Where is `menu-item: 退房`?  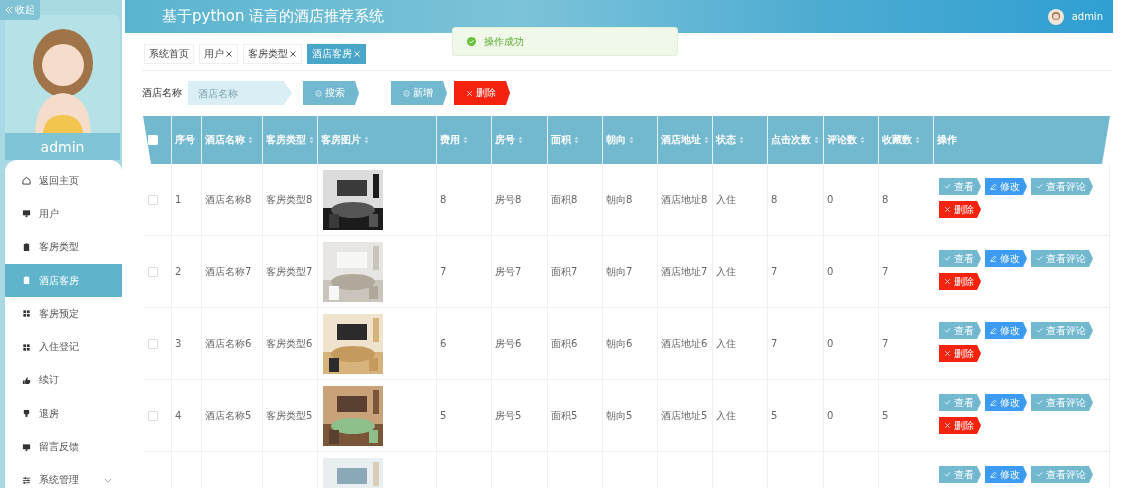 menu-item: 退房 is located at coordinates (63, 414).